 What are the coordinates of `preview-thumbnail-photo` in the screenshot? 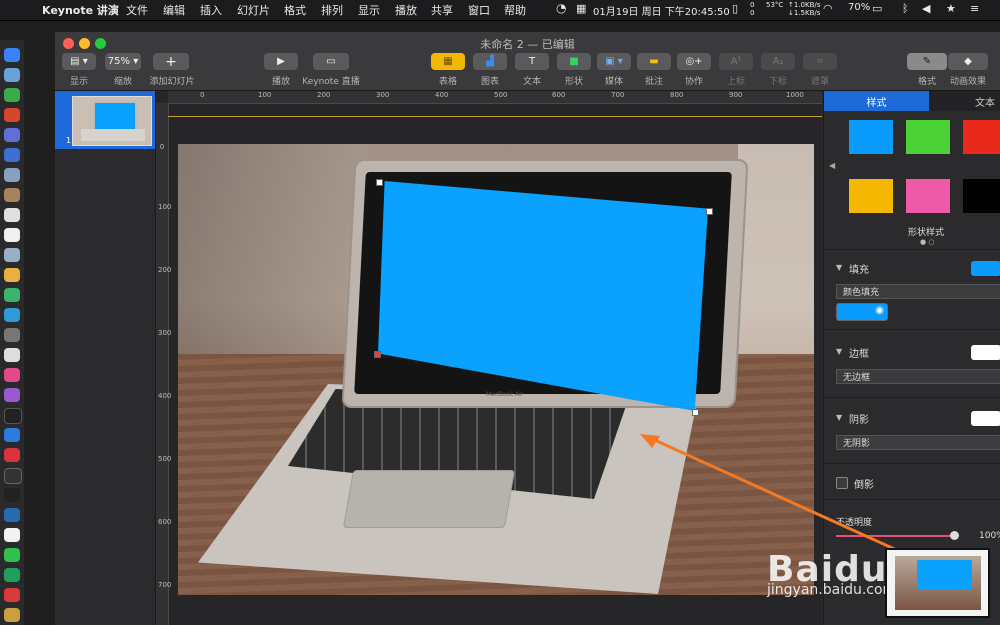 It's located at (938, 583).